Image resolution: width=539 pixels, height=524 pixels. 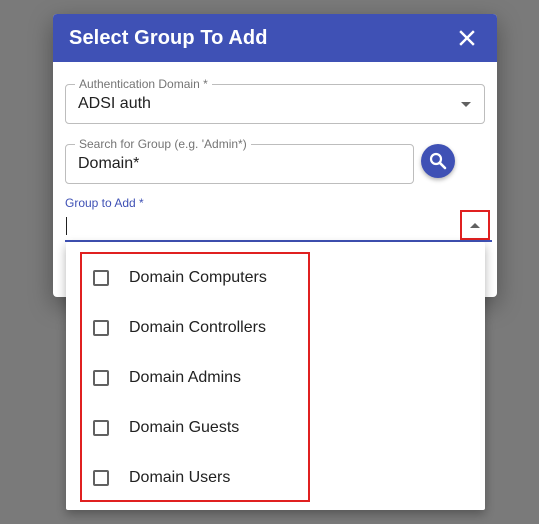 I want to click on group-option-label: Domain Computers, so click(x=198, y=277).